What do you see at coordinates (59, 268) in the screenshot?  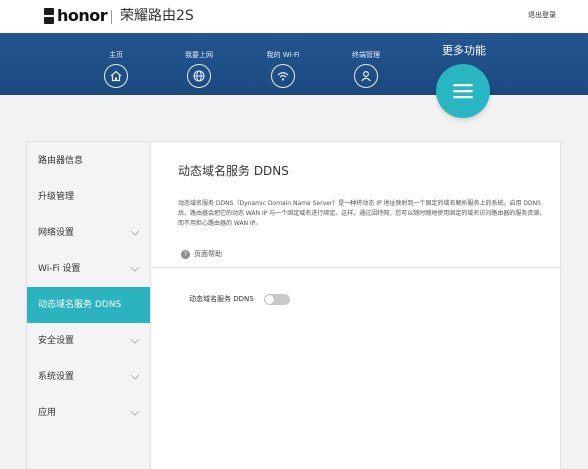 I see `sidebar-item-label: Wi-Fi 设置` at bounding box center [59, 268].